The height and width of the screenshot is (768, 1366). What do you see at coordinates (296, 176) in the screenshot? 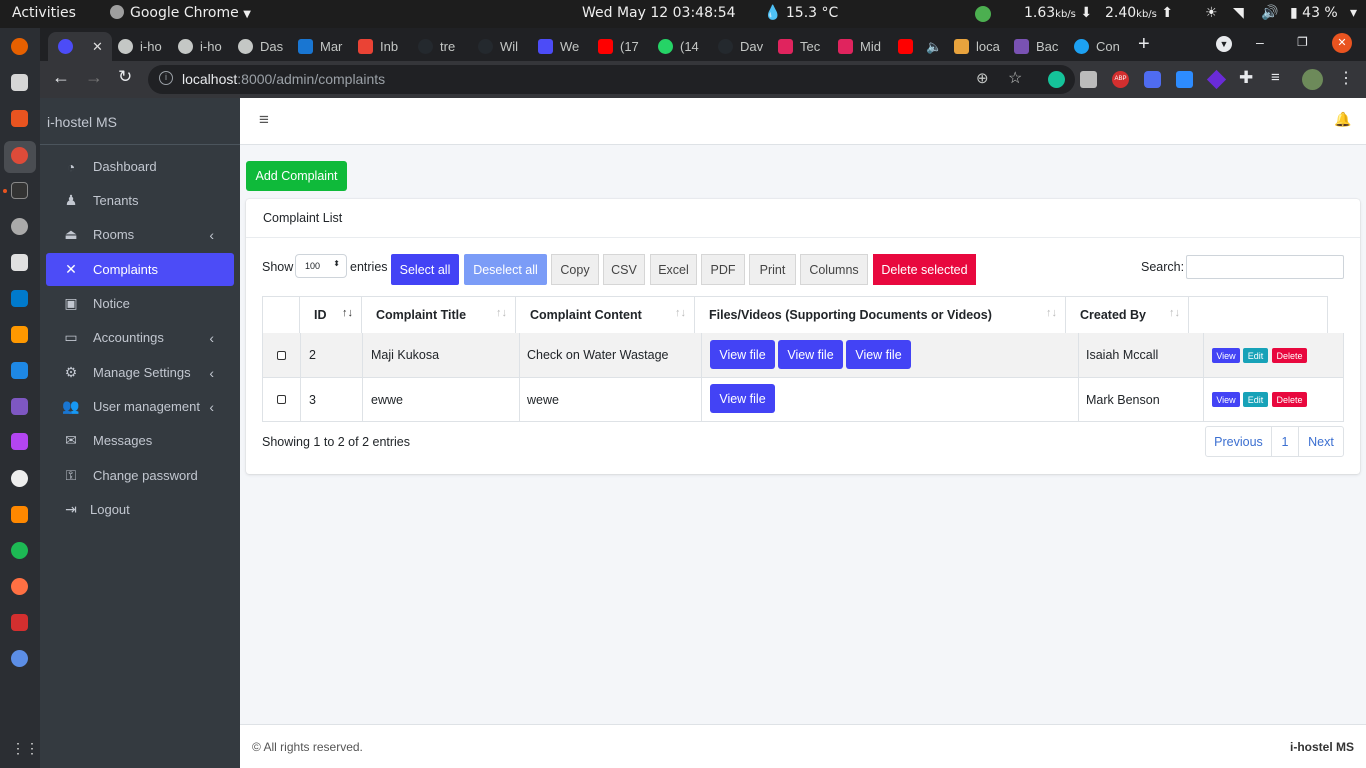
I see `add-complaint-button: Add Complaint` at bounding box center [296, 176].